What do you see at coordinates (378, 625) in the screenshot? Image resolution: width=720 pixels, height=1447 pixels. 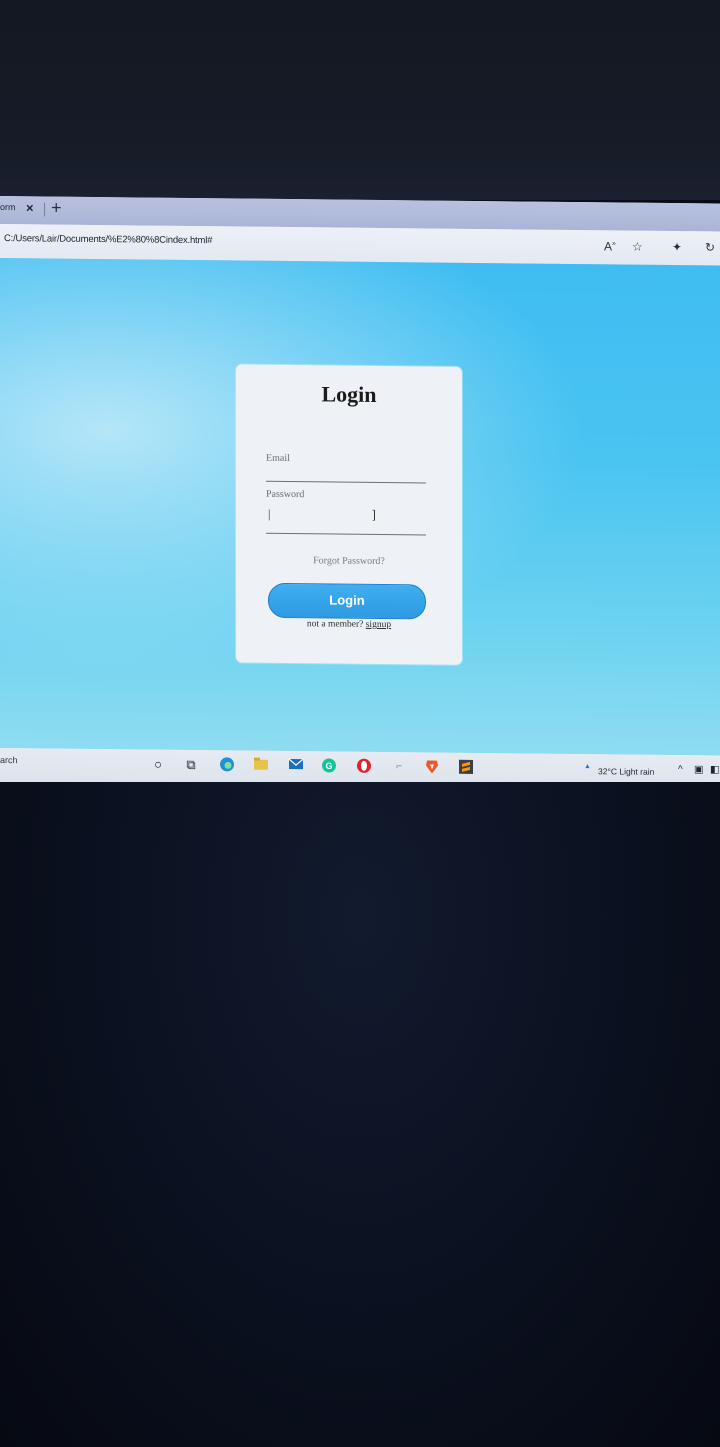 I see `signup-link: signup` at bounding box center [378, 625].